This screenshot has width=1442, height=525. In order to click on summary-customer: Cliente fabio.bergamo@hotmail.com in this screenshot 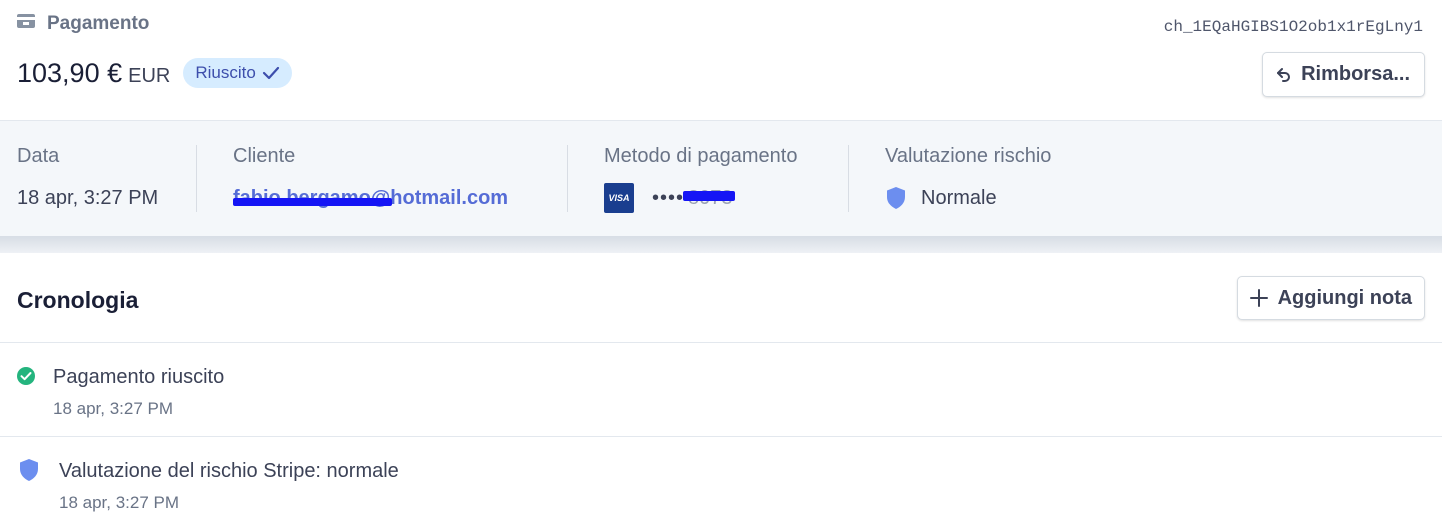, I will do `click(370, 179)`.